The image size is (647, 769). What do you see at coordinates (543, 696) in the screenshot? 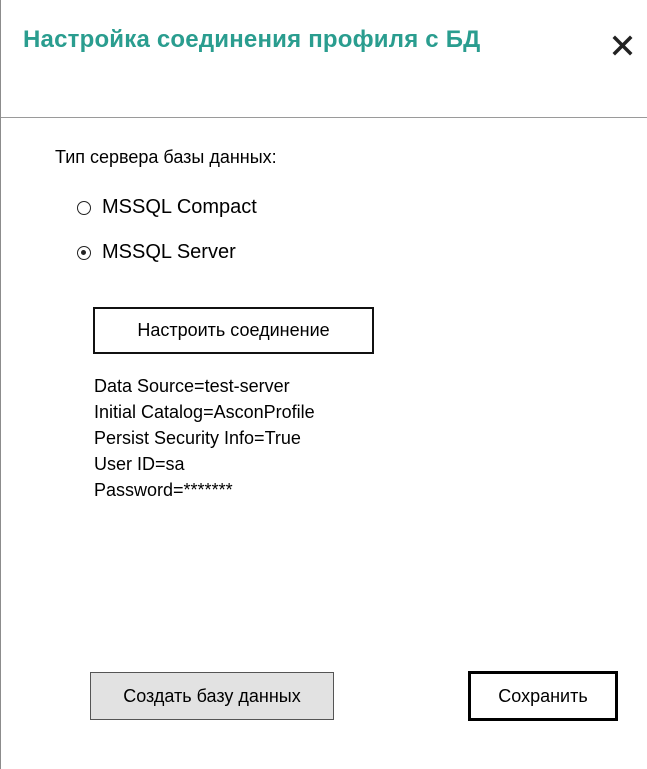
I see `save-button: Сохранить` at bounding box center [543, 696].